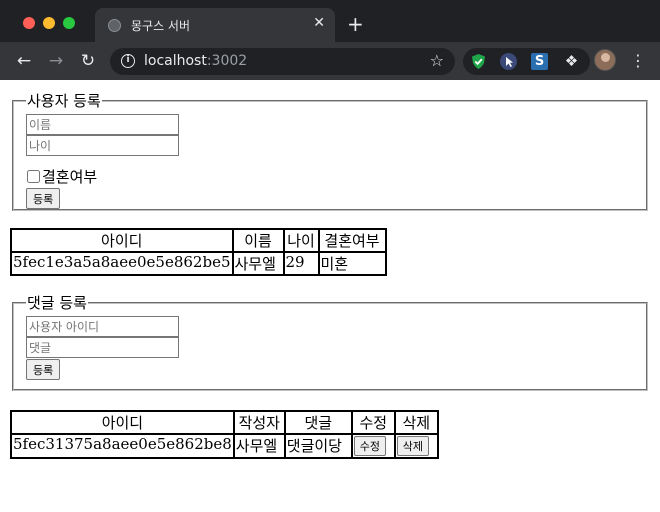 The height and width of the screenshot is (512, 660). Describe the element at coordinates (526, 61) in the screenshot. I see `extensions-group: S ❖` at that location.